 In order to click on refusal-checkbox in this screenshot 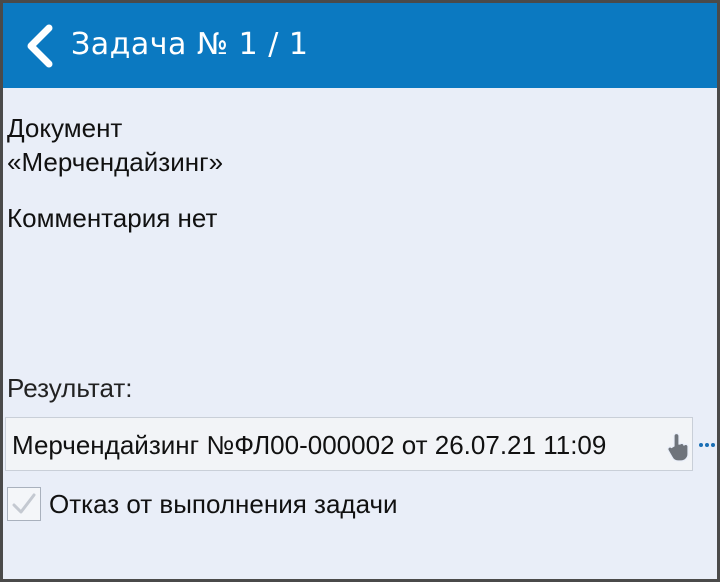, I will do `click(24, 504)`.